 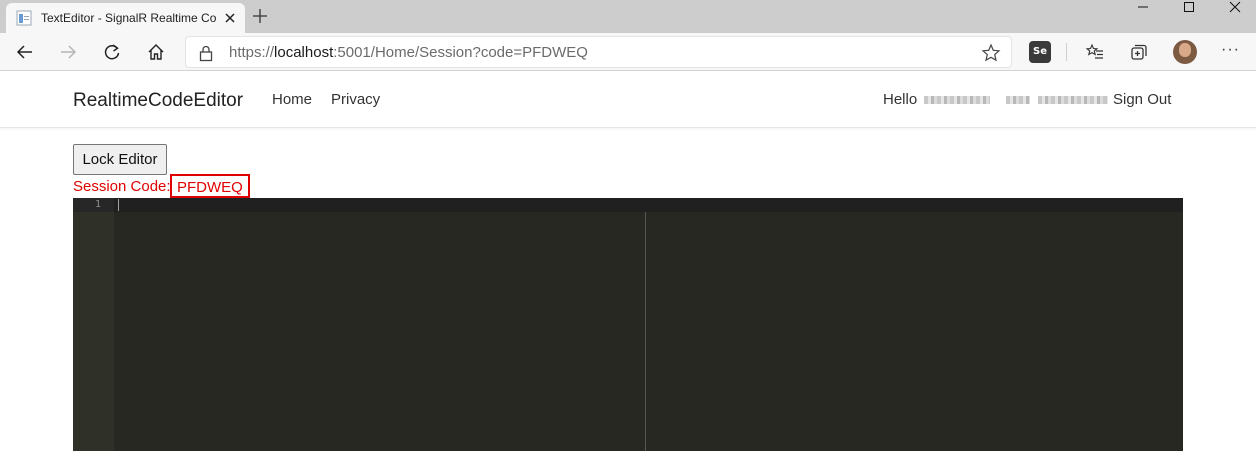 What do you see at coordinates (1095, 52) in the screenshot?
I see `favorites-icon` at bounding box center [1095, 52].